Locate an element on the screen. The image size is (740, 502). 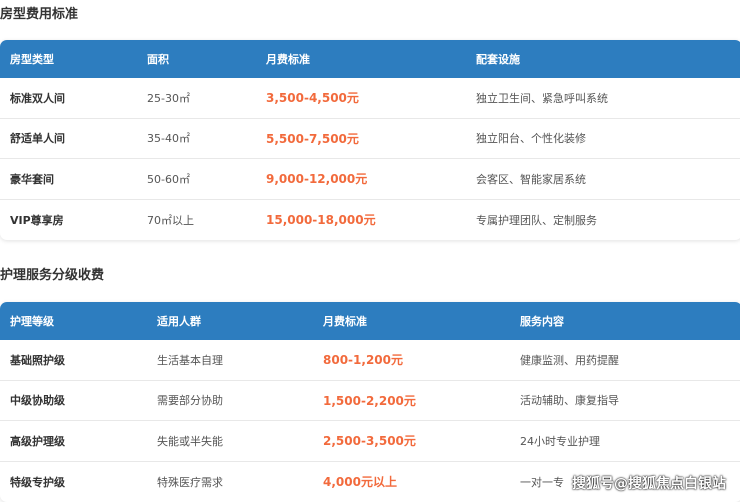
table-cell: 基础照护级 is located at coordinates (37, 360).